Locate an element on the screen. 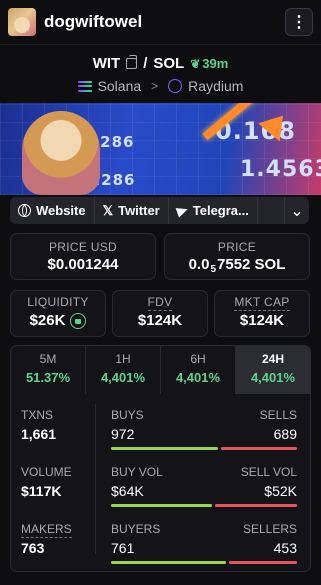 This screenshot has height=585, width=321. tab-1h: 1H 4,401% is located at coordinates (123, 370).